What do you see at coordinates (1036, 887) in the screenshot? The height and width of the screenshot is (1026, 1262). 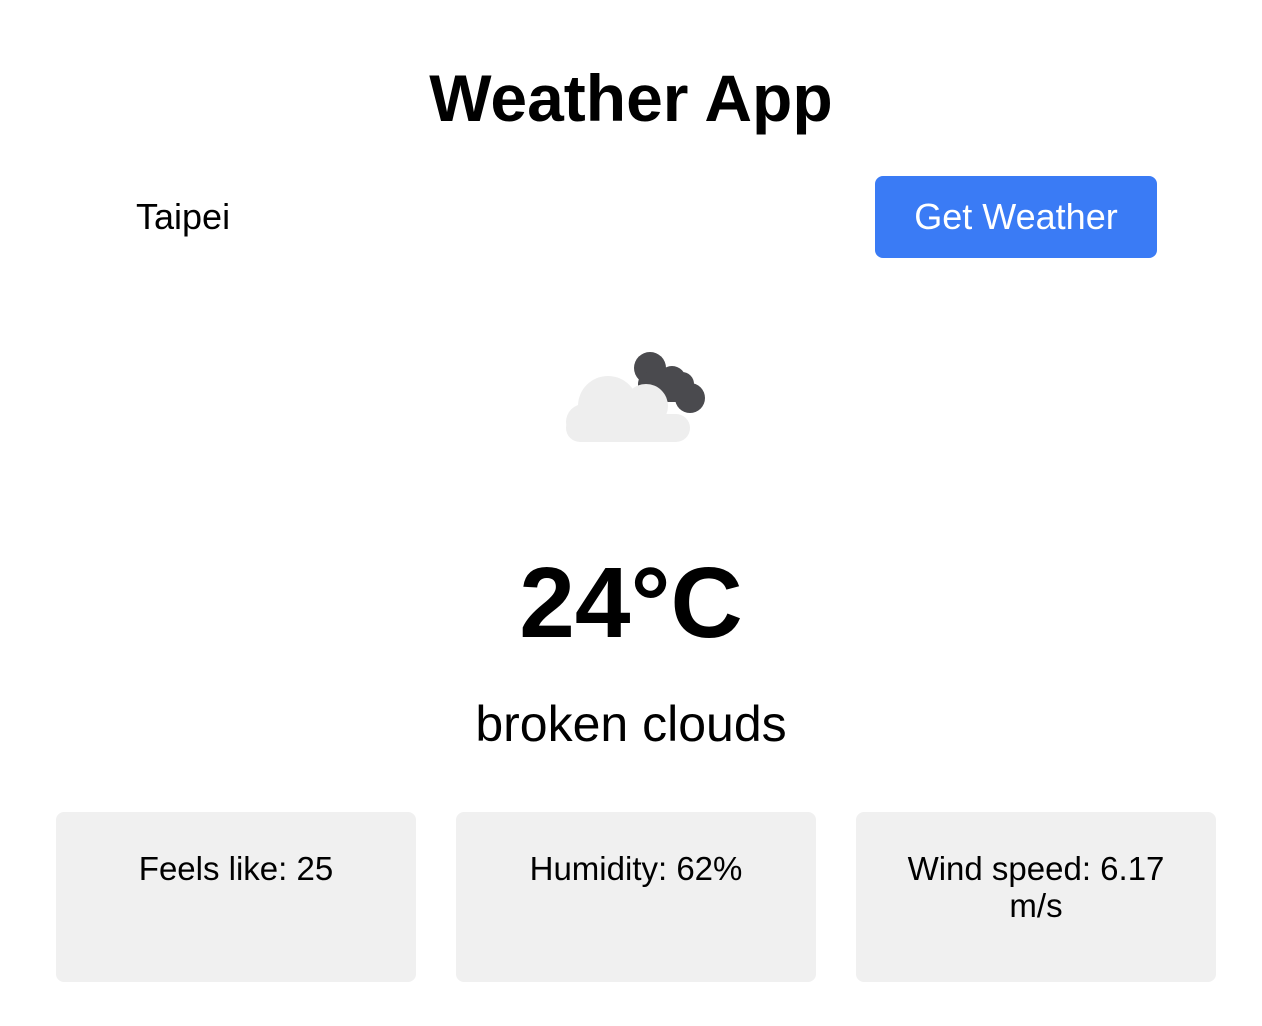 I see `wind-speed-text: Wind speed: 6.17 m/s` at bounding box center [1036, 887].